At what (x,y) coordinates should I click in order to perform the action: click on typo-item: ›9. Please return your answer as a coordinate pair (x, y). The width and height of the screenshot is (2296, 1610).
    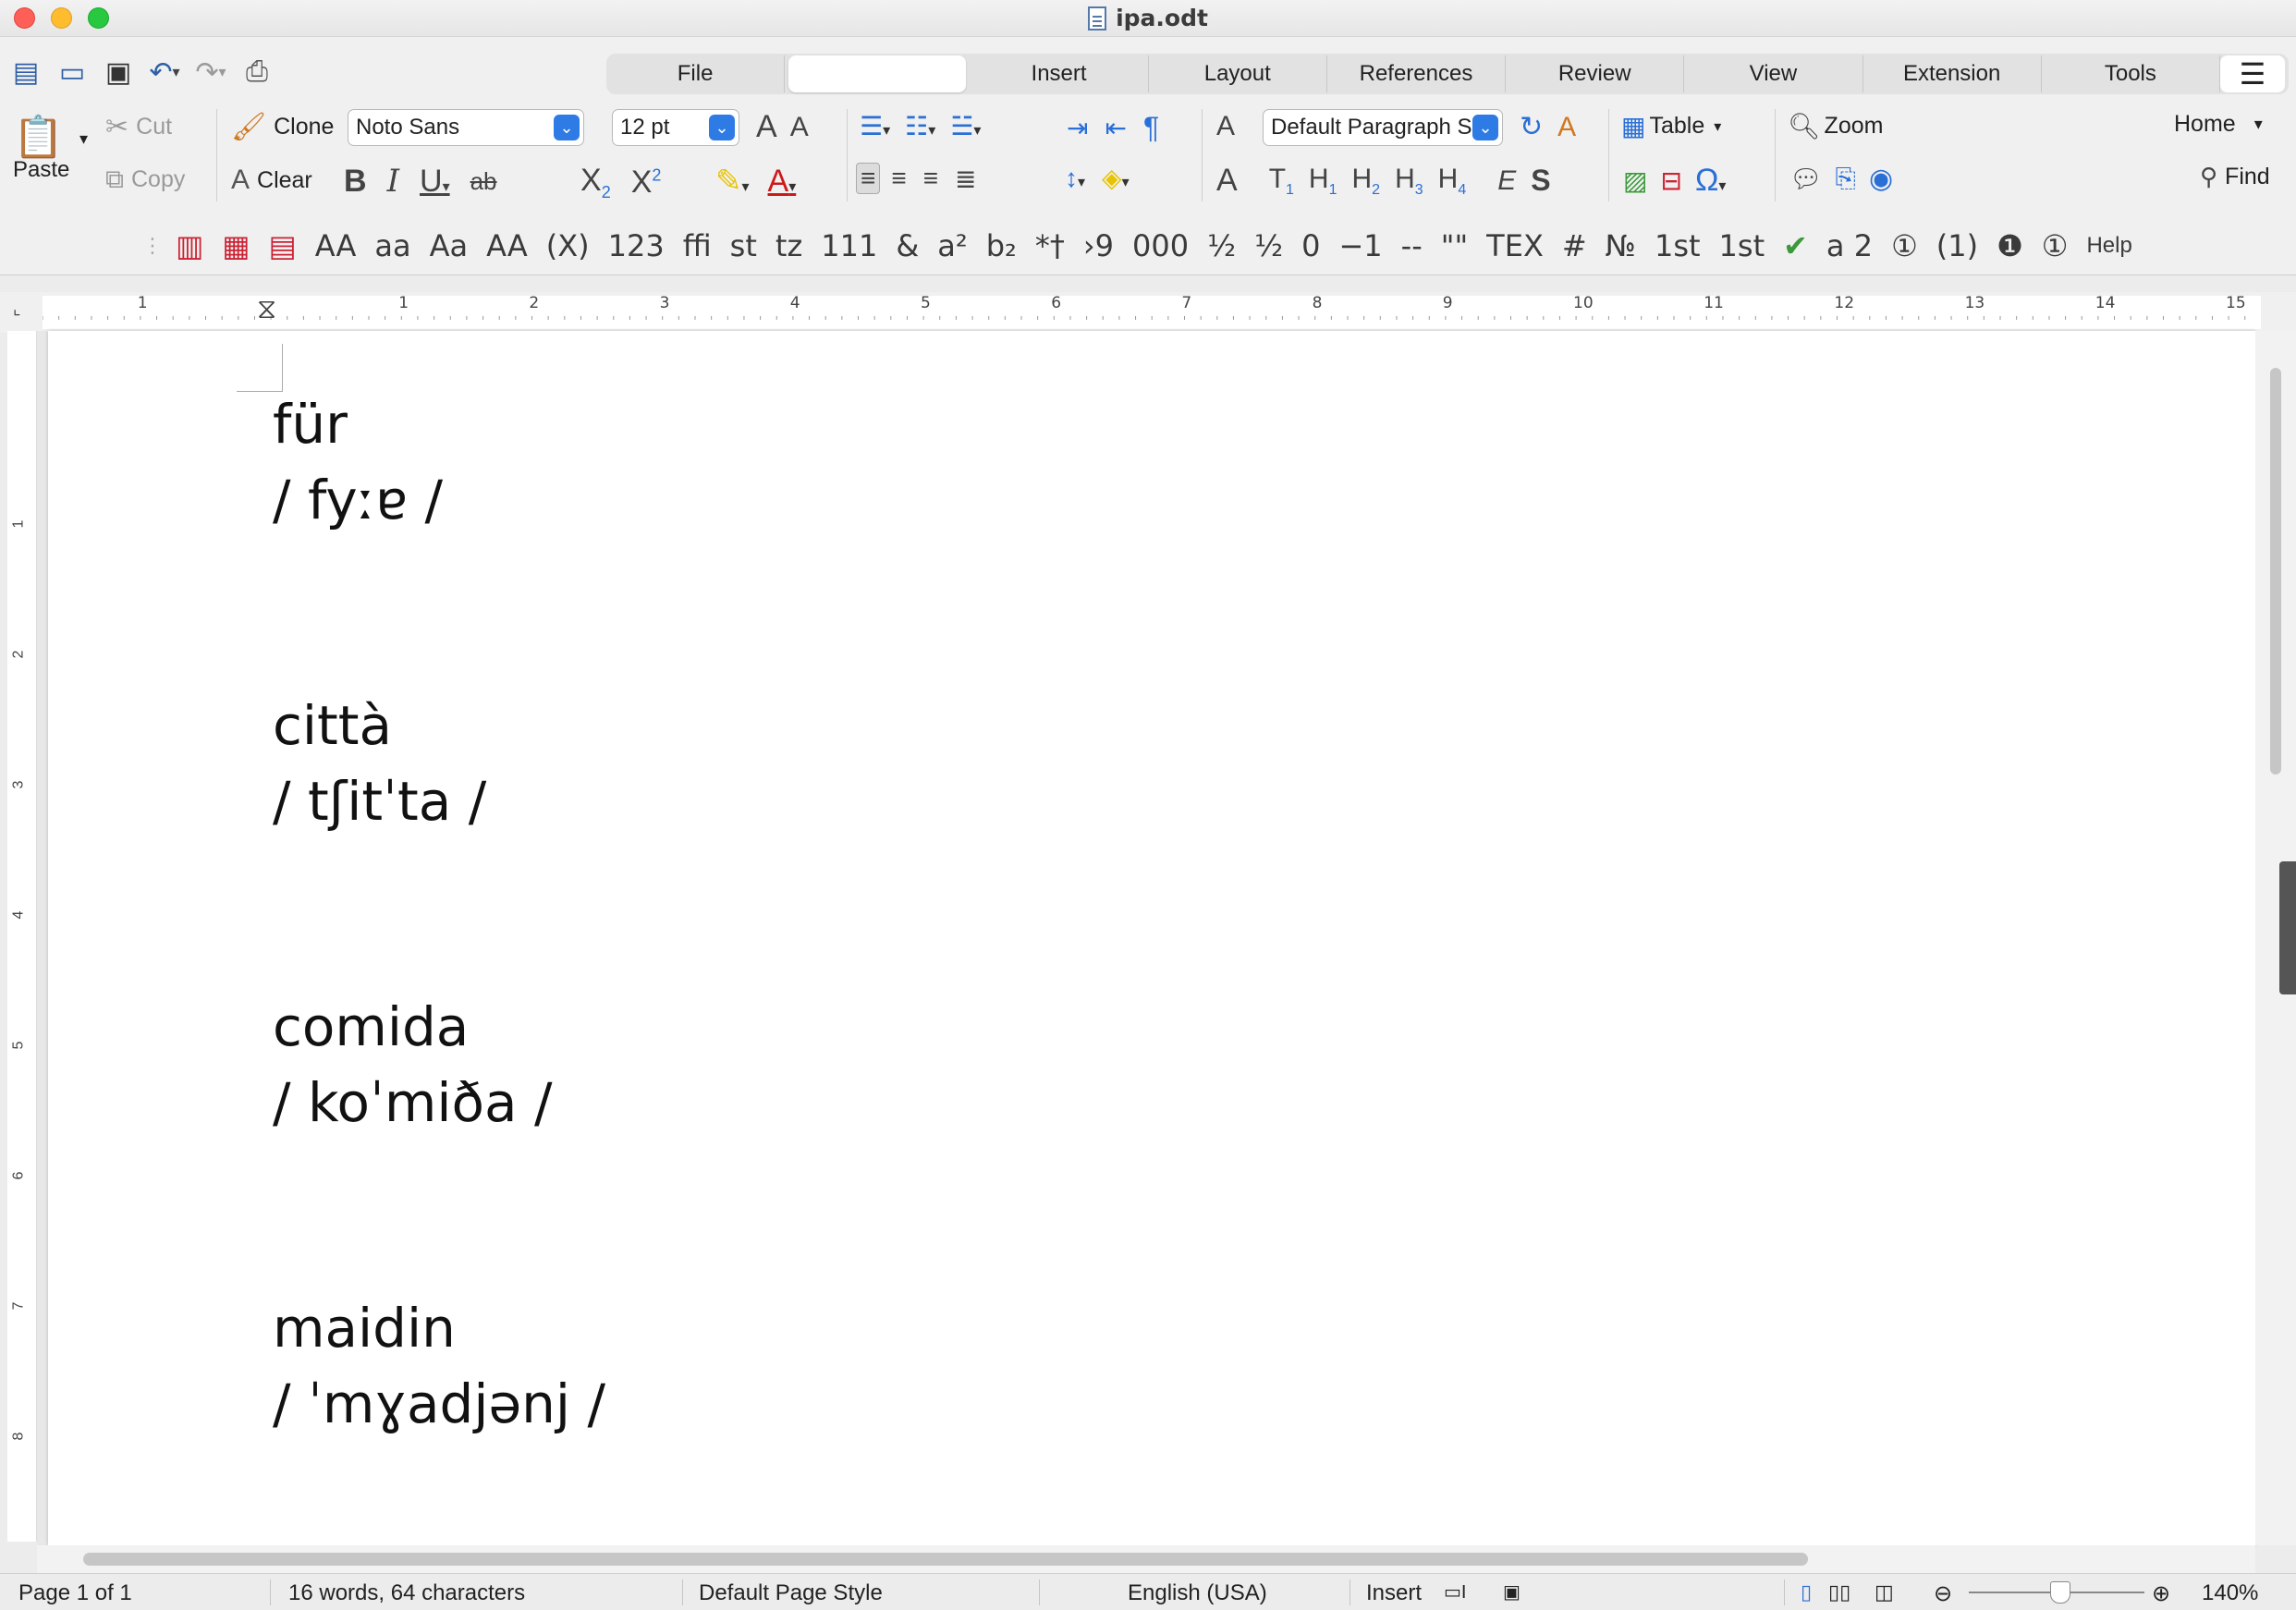
    Looking at the image, I should click on (1098, 246).